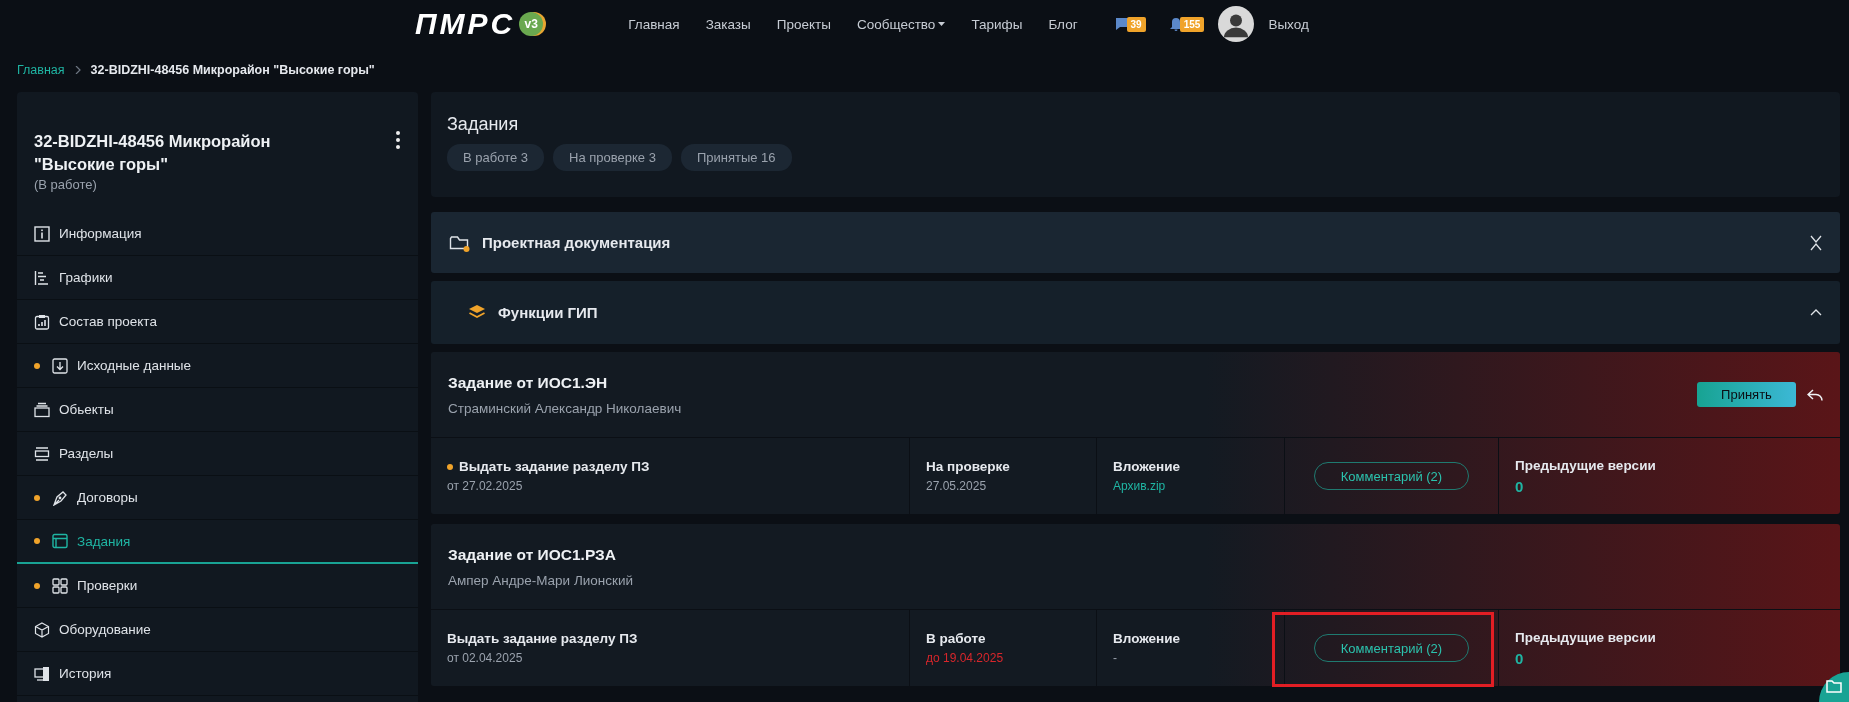 This screenshot has height=702, width=1849. I want to click on sidebar-item: Состав проекта, so click(217, 322).